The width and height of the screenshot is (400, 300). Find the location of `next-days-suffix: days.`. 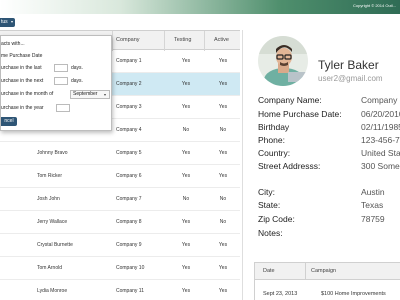

next-days-suffix: days. is located at coordinates (77, 81).